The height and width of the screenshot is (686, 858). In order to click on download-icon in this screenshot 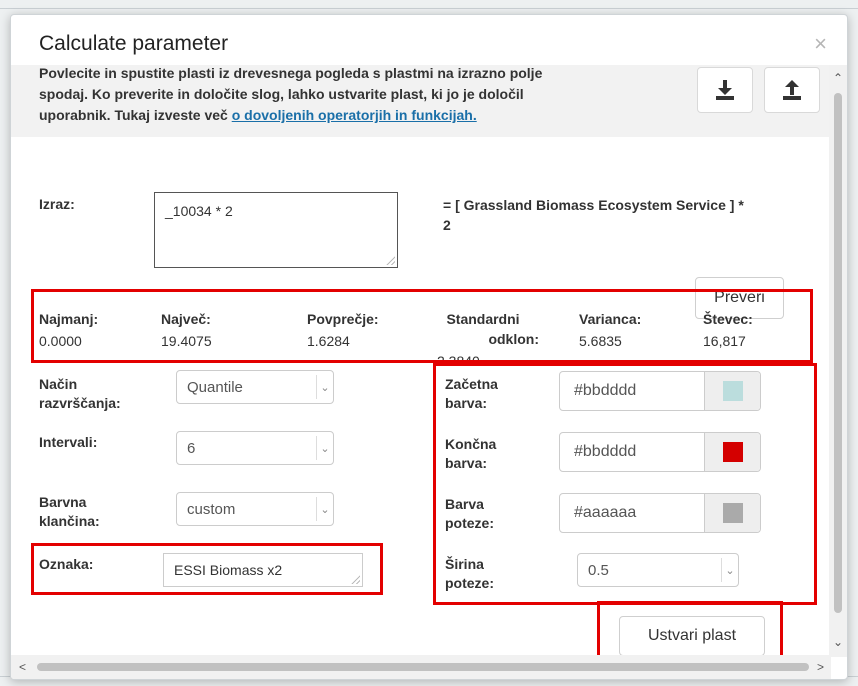, I will do `click(725, 90)`.